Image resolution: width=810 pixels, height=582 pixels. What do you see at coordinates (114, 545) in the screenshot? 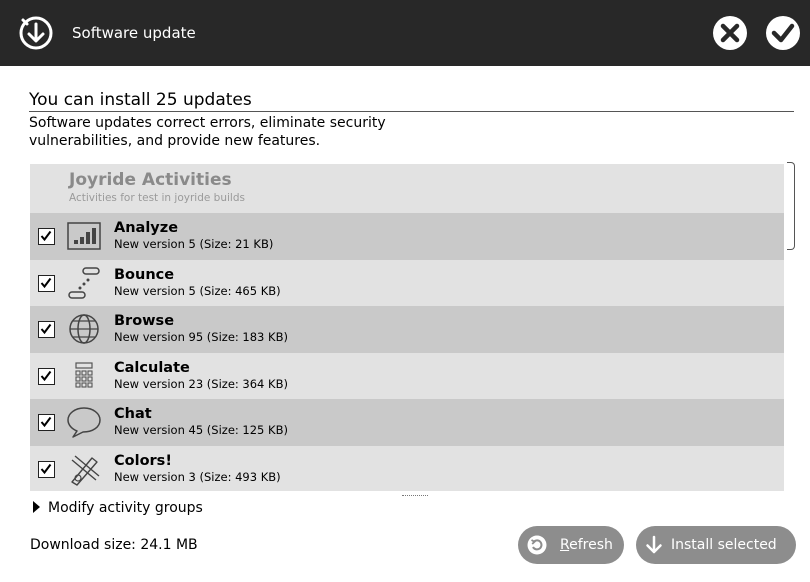
I see `download-size: Download size: 24.1 MB` at bounding box center [114, 545].